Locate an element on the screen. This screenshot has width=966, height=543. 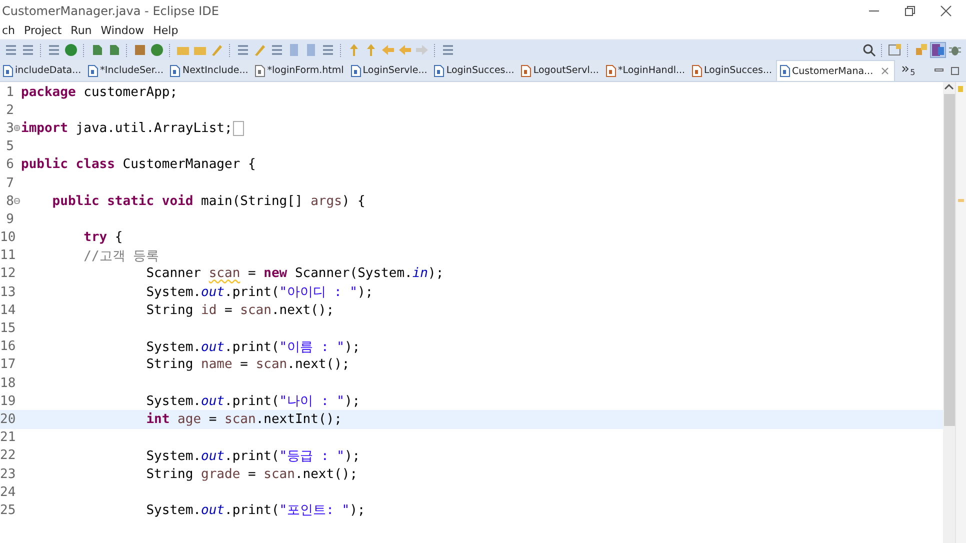
open-perspective-icon is located at coordinates (895, 50).